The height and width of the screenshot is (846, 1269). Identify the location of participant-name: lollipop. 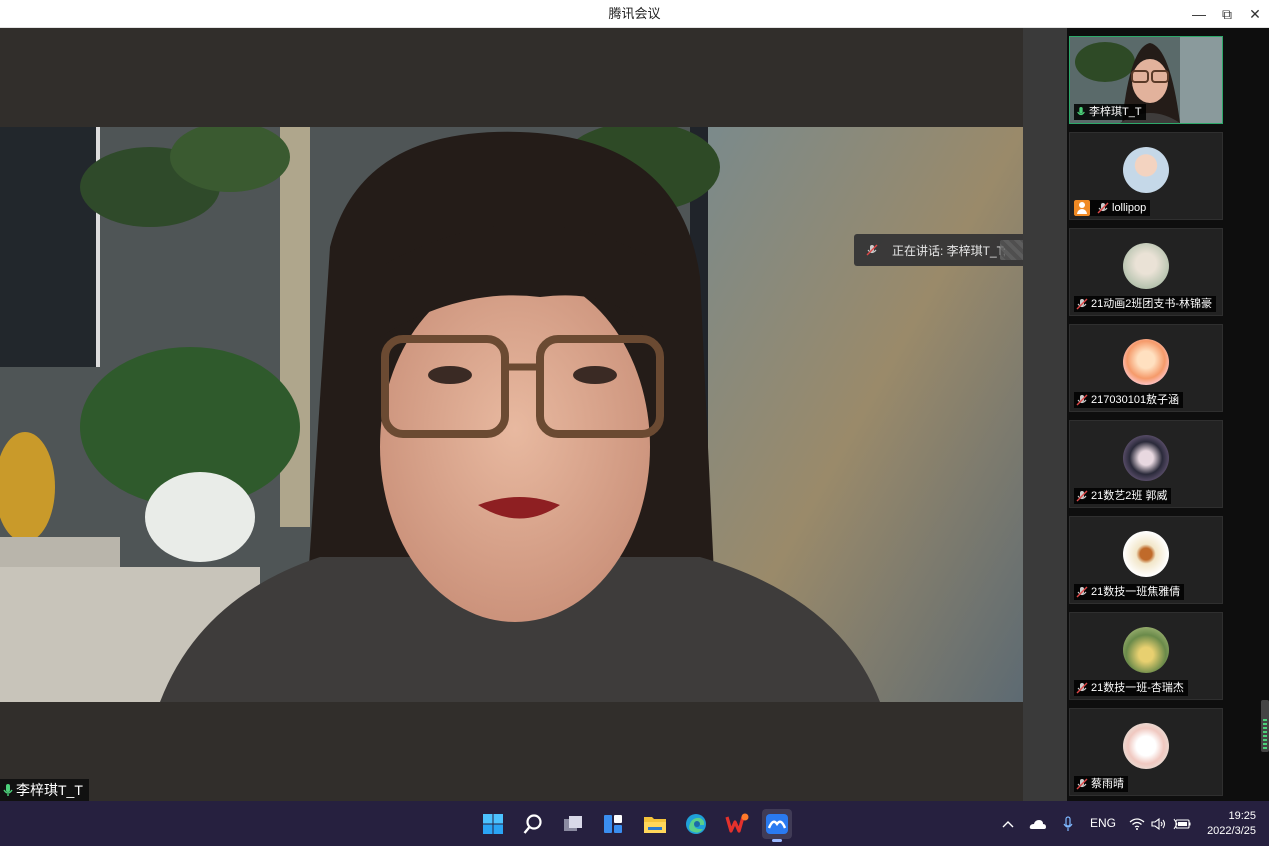
(1129, 208).